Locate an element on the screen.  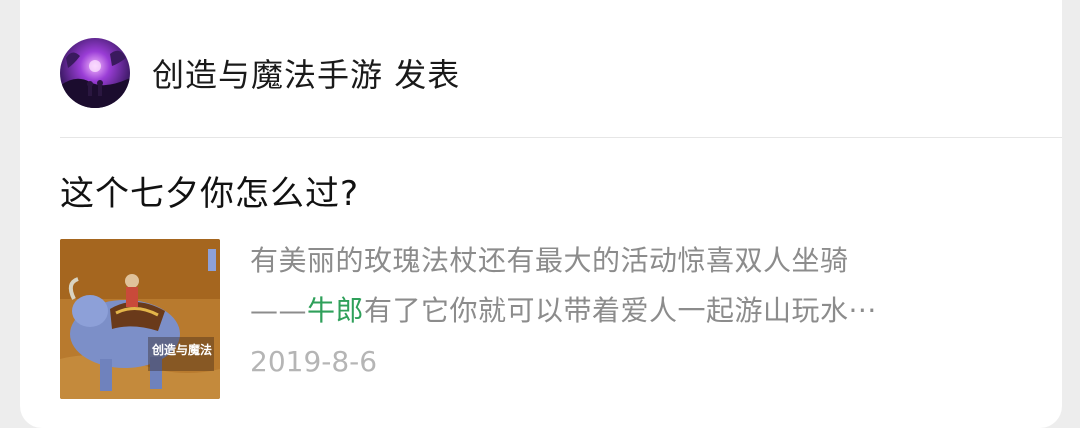
highlight-keyword: 牛郎 is located at coordinates (336, 310).